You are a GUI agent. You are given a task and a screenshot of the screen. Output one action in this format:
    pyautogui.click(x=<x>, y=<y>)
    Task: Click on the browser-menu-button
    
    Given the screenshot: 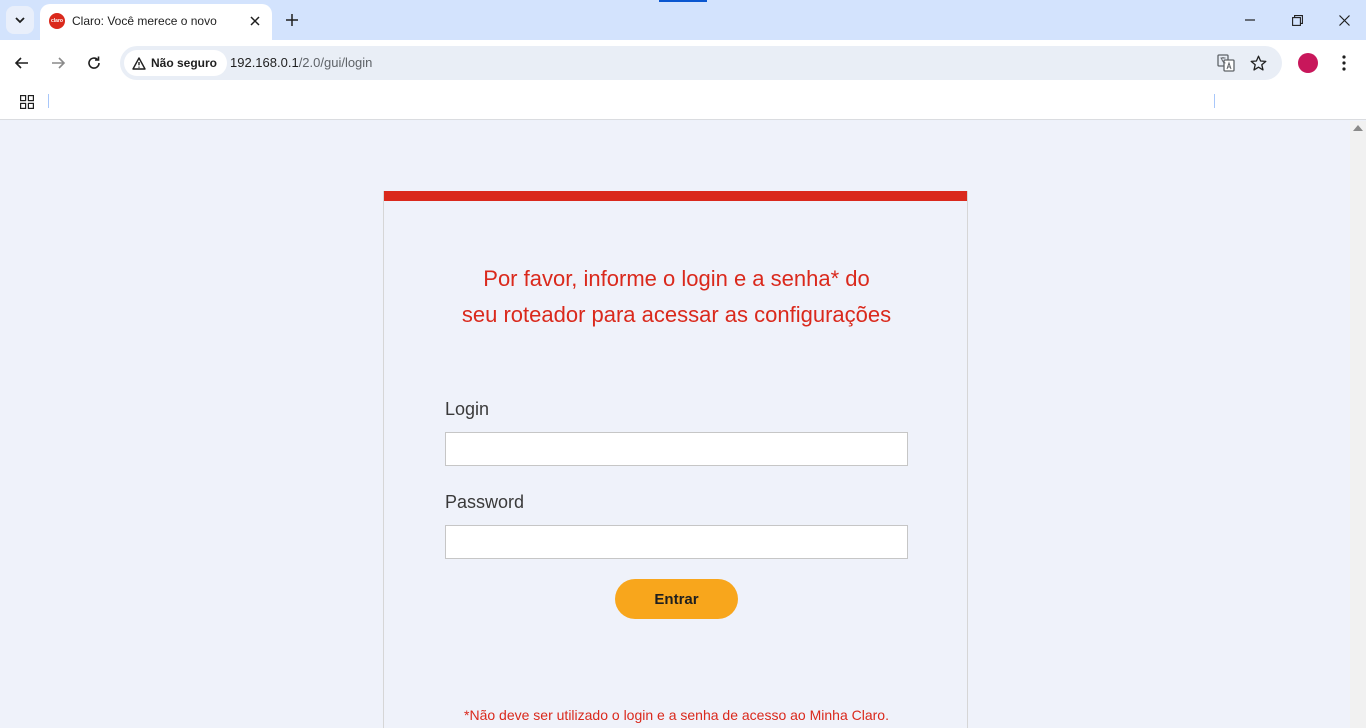 What is the action you would take?
    pyautogui.click(x=1344, y=63)
    